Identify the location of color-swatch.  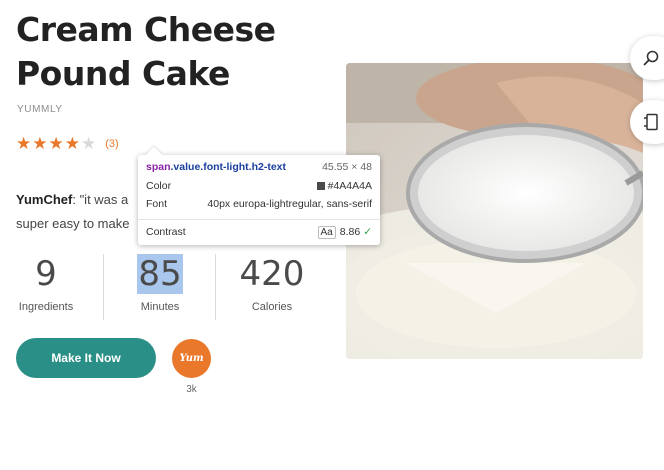
(320, 186).